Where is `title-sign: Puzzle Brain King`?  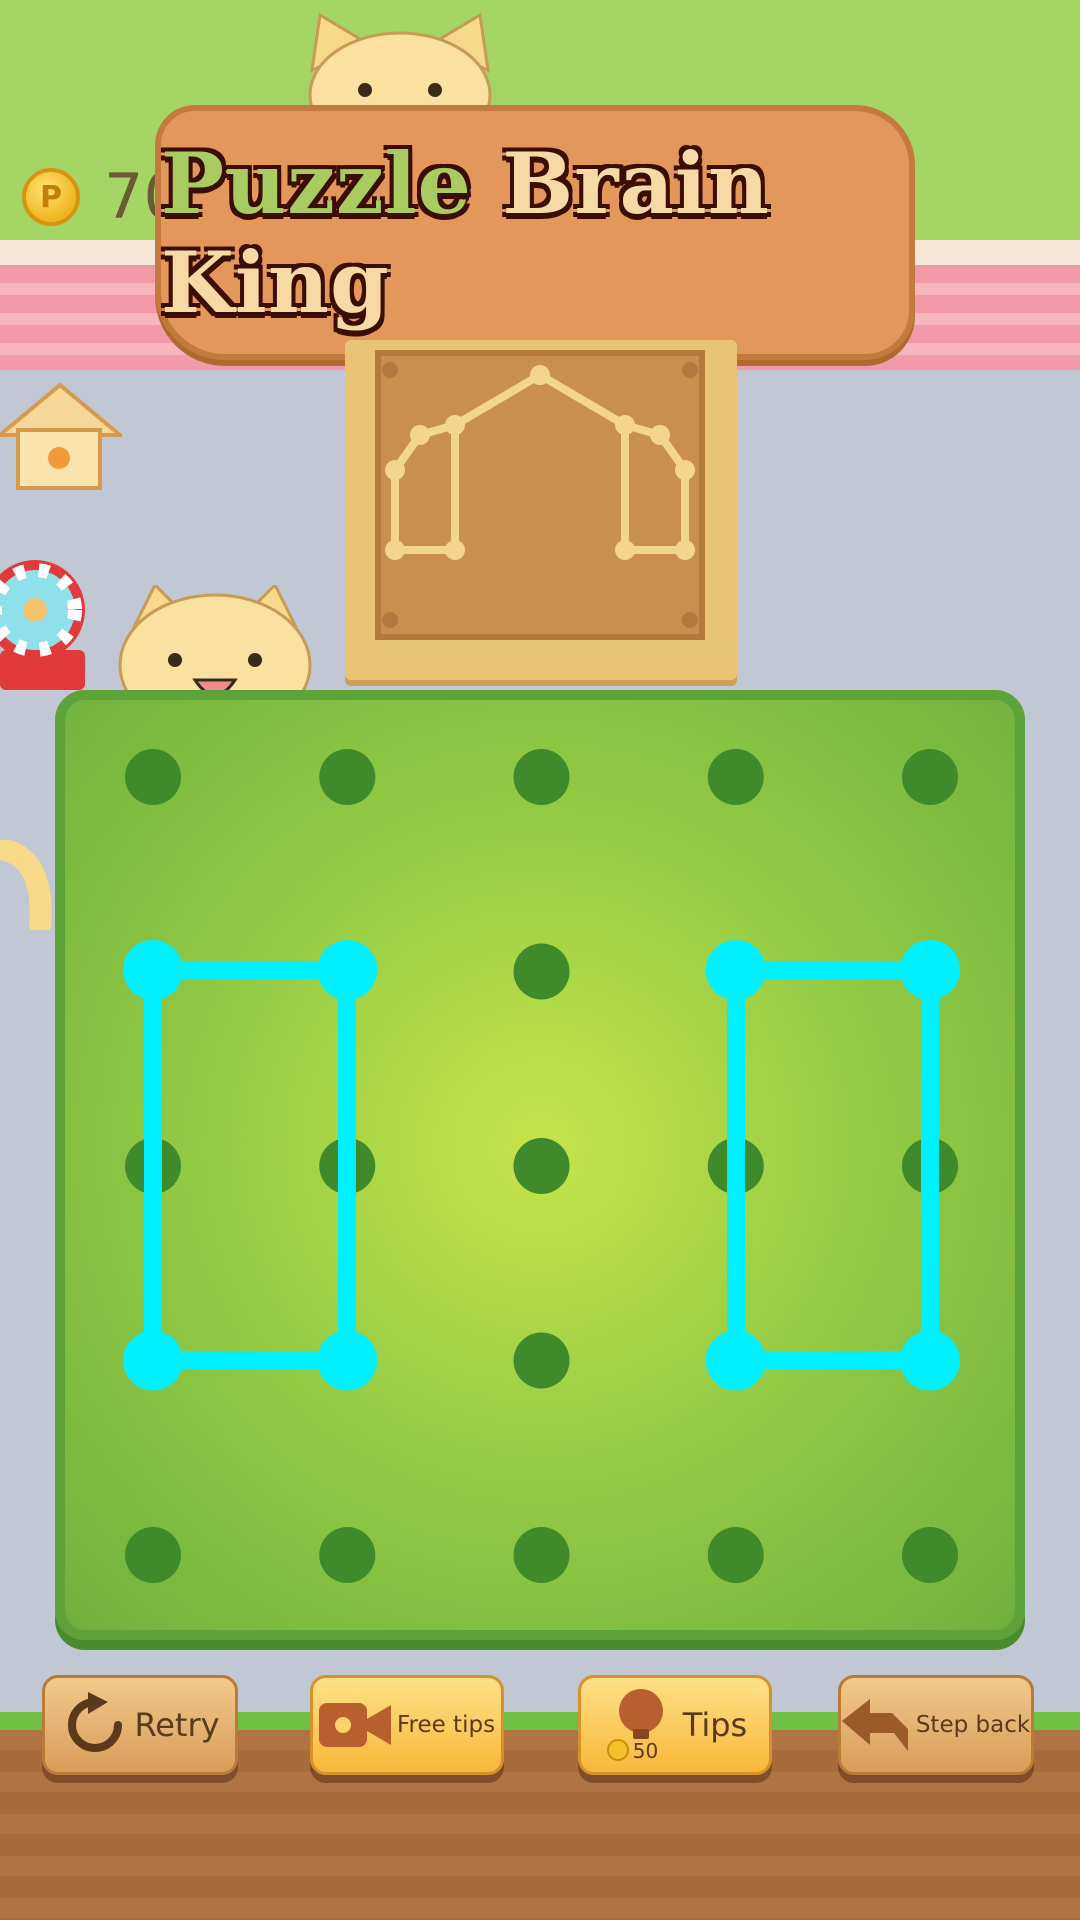
title-sign: Puzzle Brain King is located at coordinates (535, 232).